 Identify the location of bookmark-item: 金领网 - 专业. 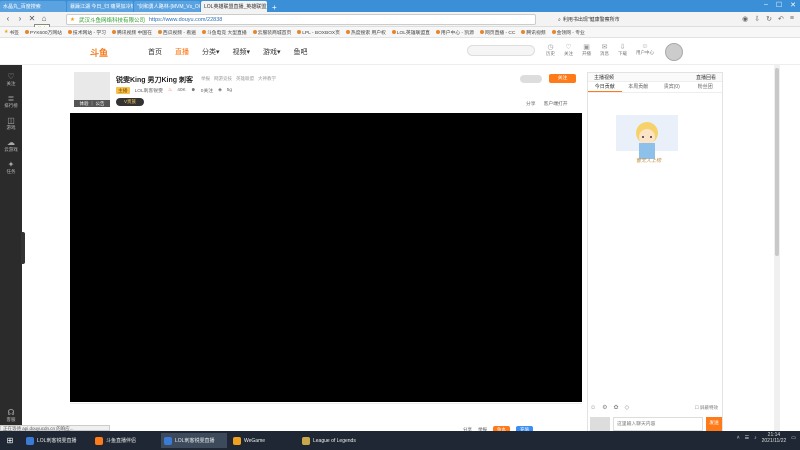
(568, 32).